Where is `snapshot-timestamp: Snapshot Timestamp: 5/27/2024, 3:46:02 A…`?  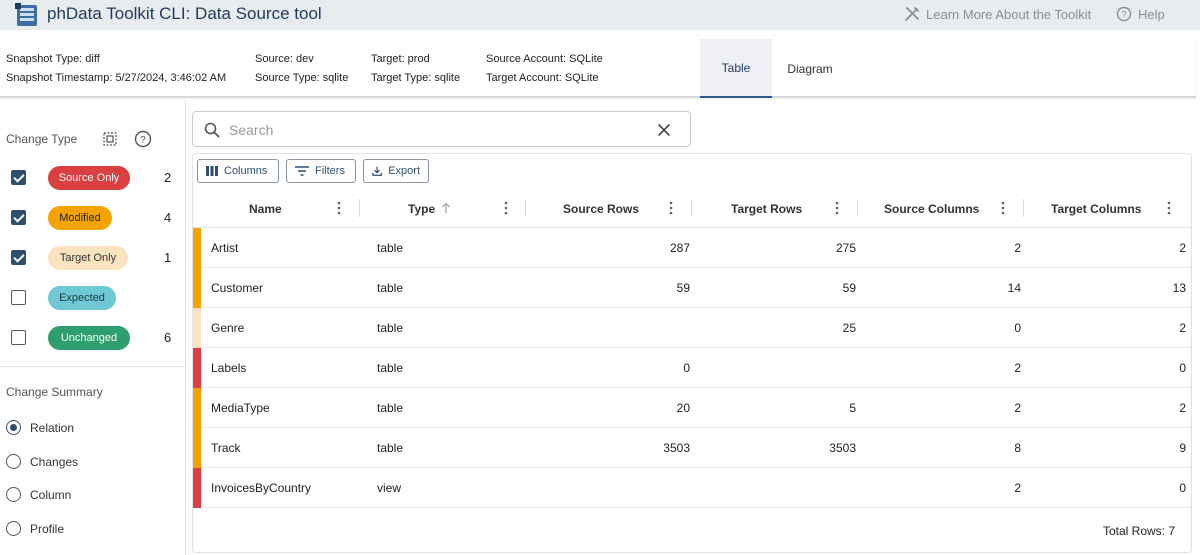 snapshot-timestamp: Snapshot Timestamp: 5/27/2024, 3:46:02 A… is located at coordinates (116, 78).